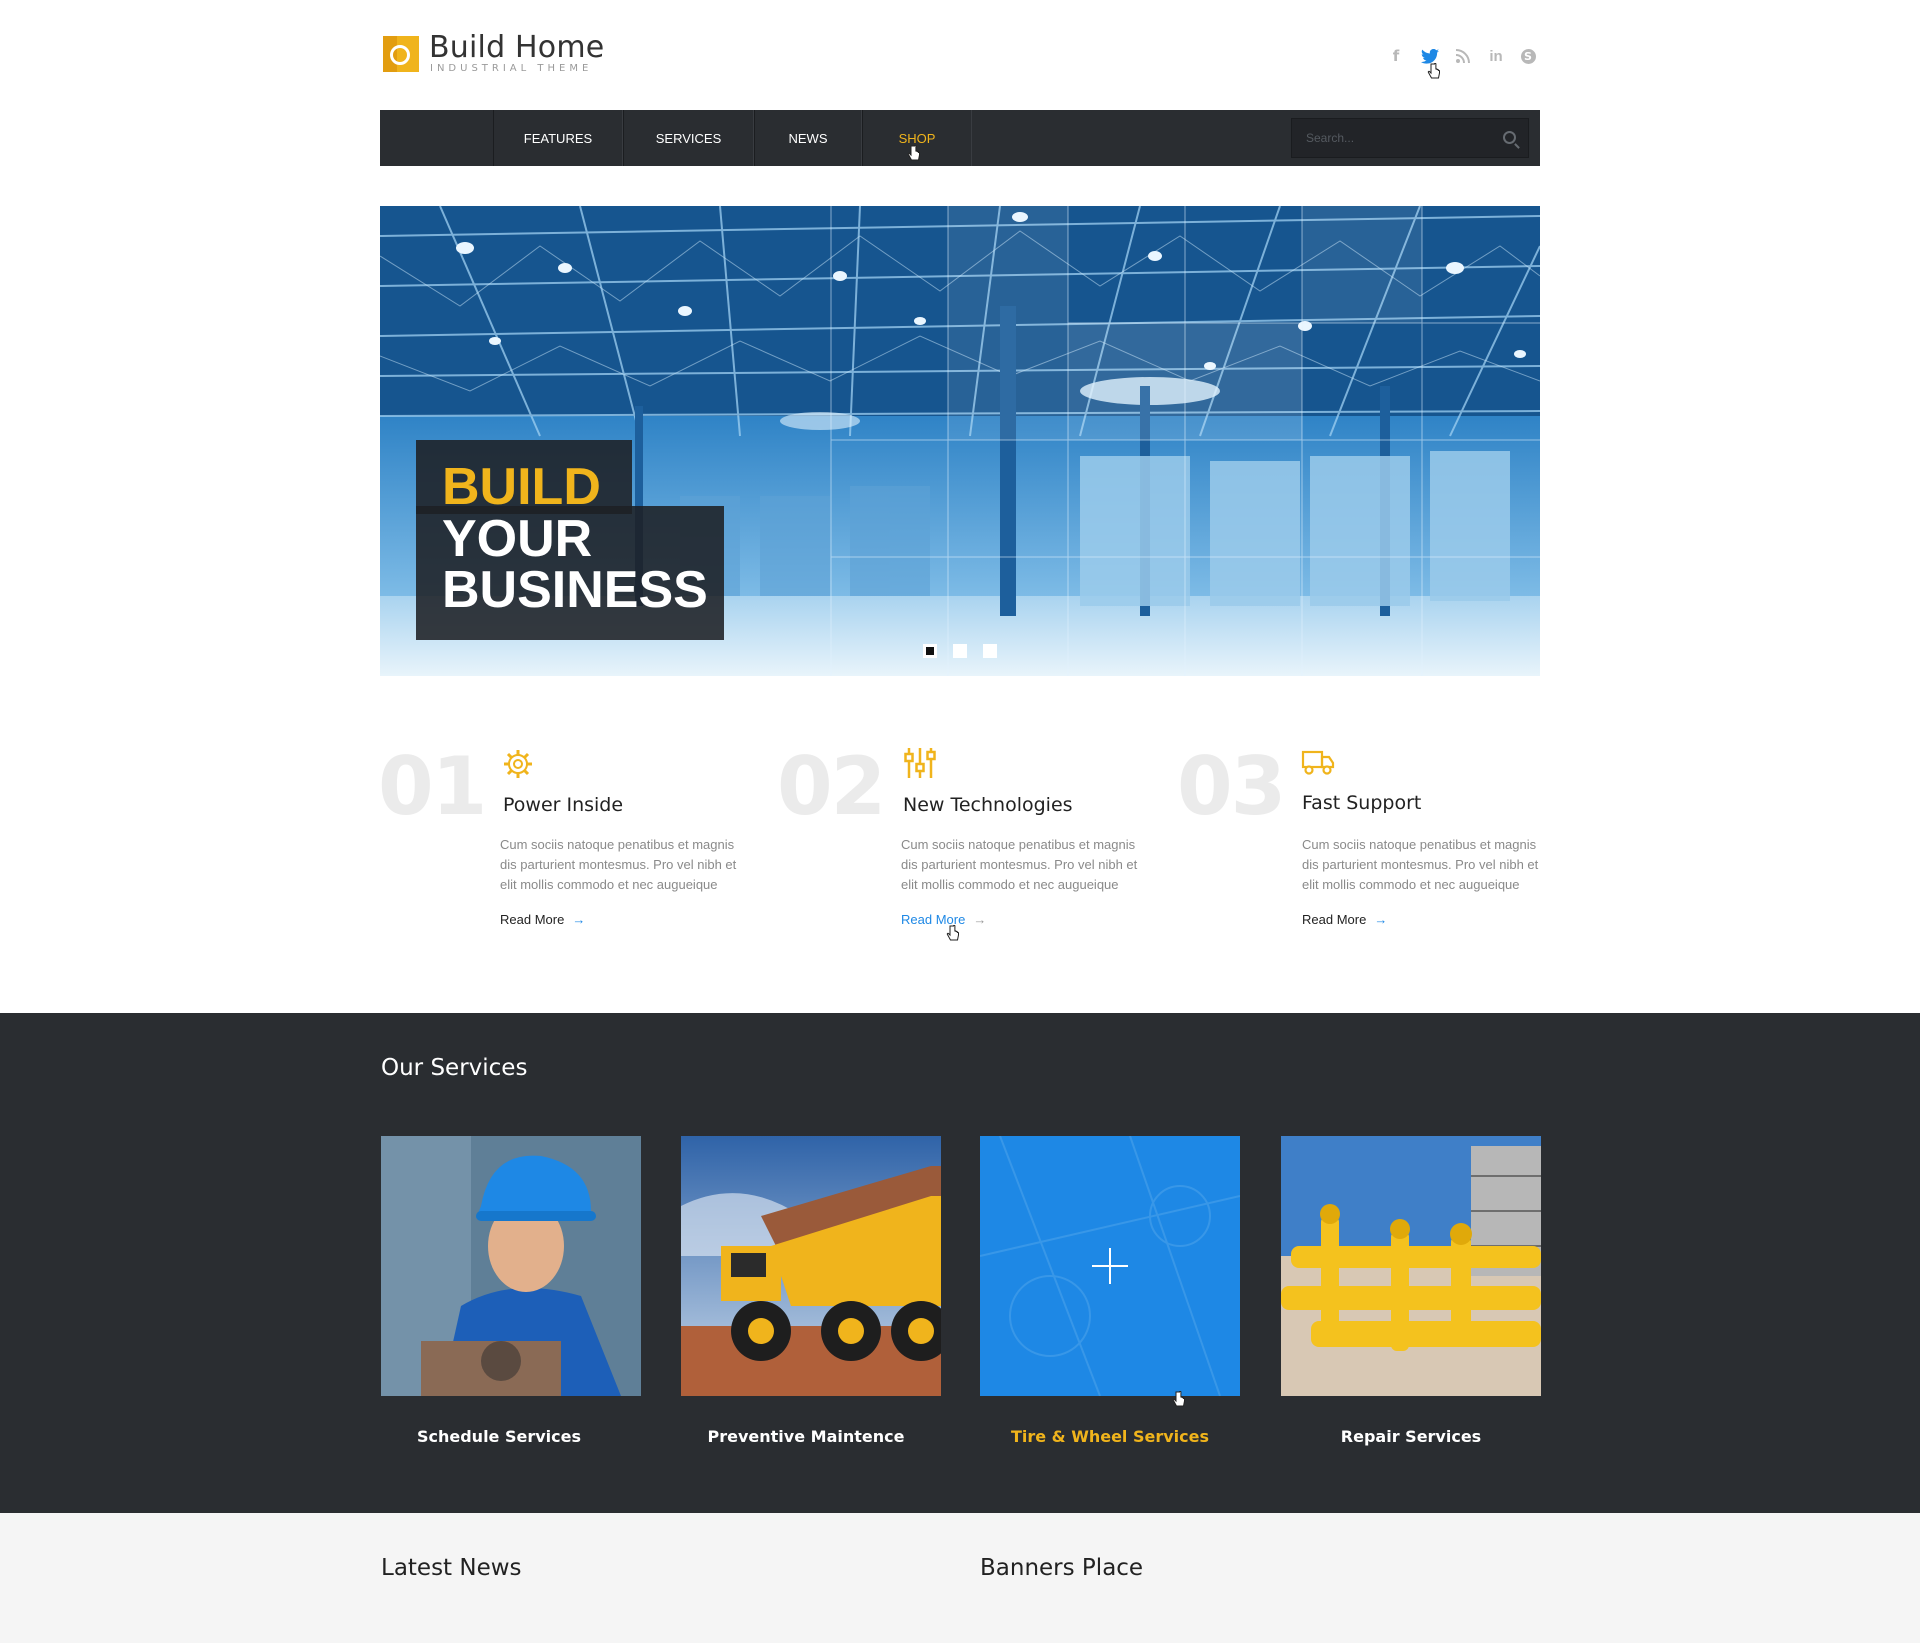 Image resolution: width=1920 pixels, height=1643 pixels. Describe the element at coordinates (1231, 786) in the screenshot. I see `feature-number: 03` at that location.